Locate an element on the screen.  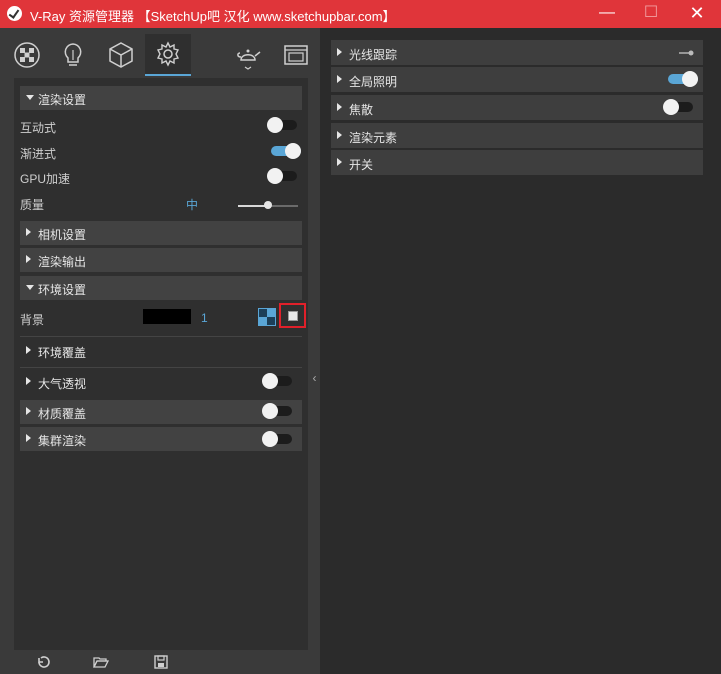
render-button is located at coordinates (248, 55).